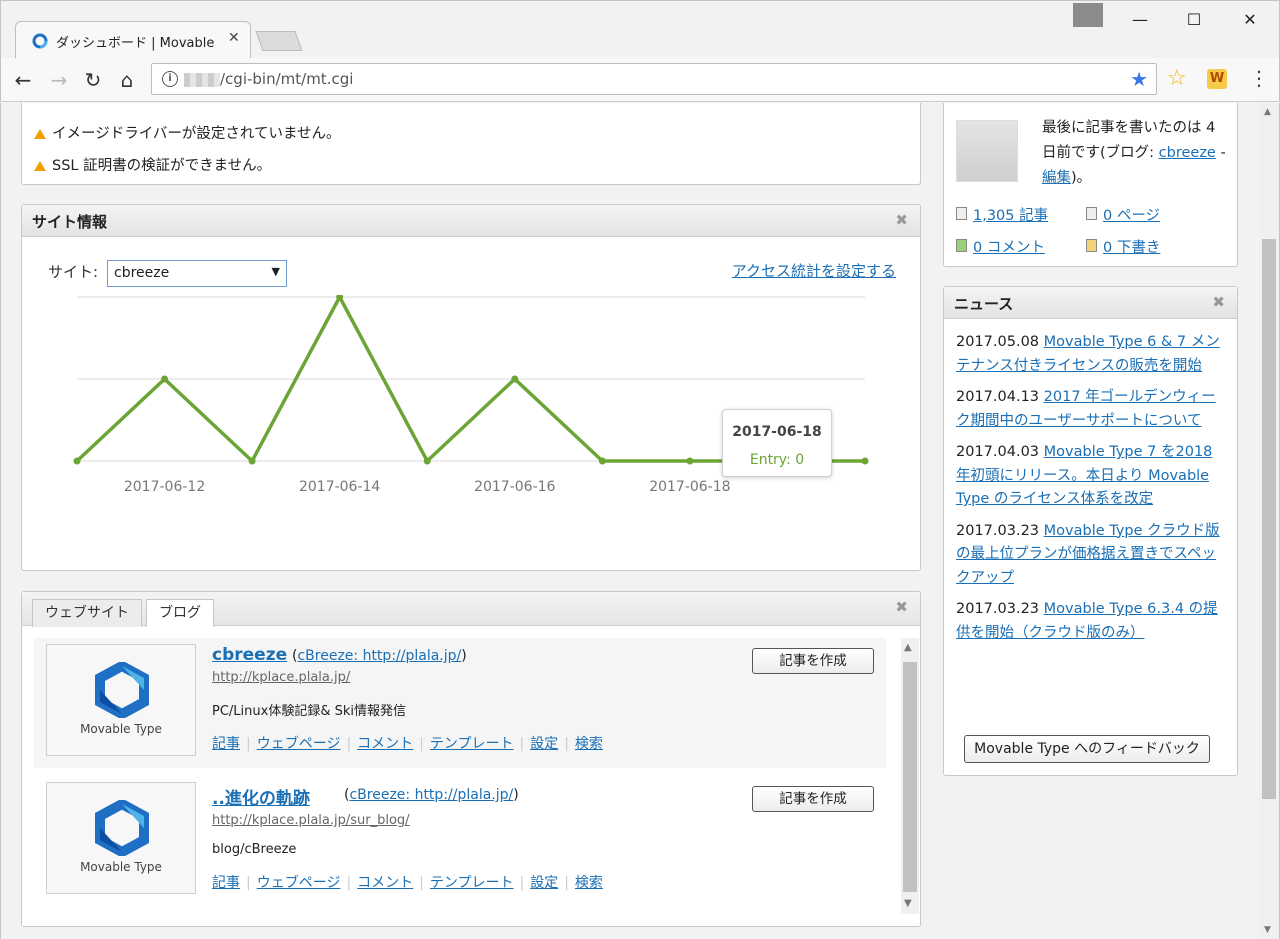 This screenshot has width=1280, height=939. Describe the element at coordinates (164, 487) in the screenshot. I see `x-tick-label: 2017-06-12` at that location.